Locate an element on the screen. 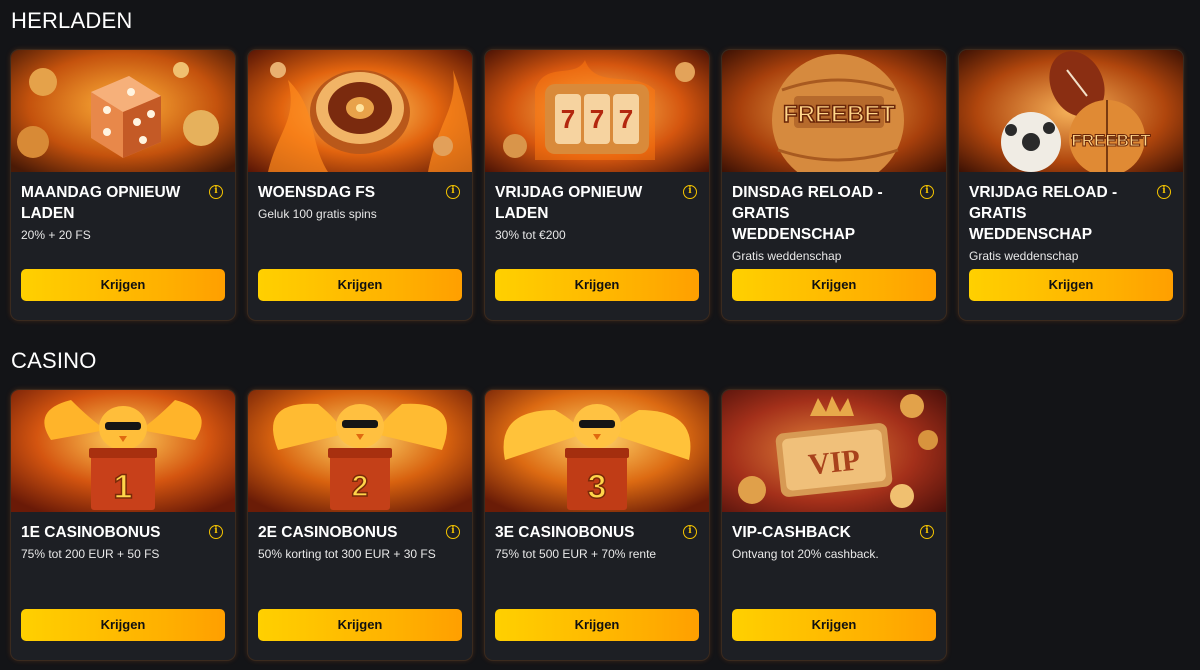  card-title: WOENSDAG FS is located at coordinates (317, 192).